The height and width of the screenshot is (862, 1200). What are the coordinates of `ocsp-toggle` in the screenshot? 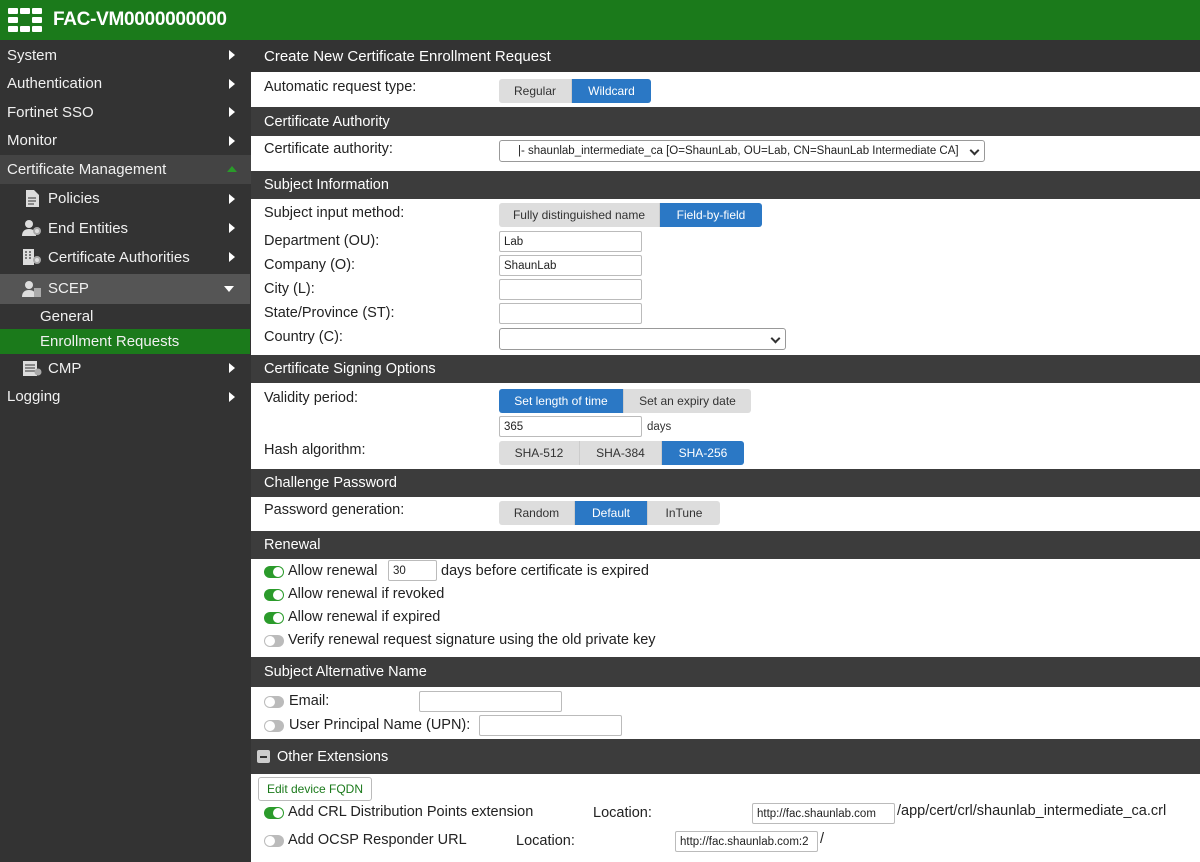 It's located at (274, 841).